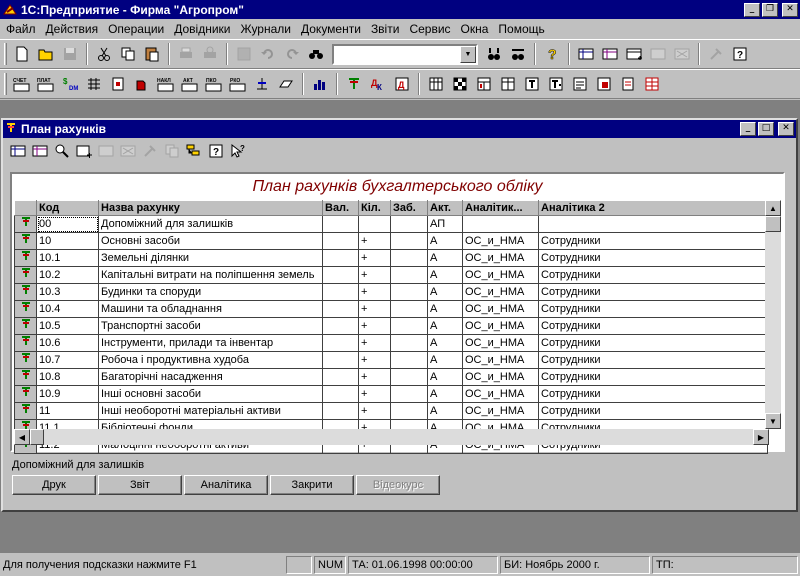 This screenshot has width=800, height=576. Describe the element at coordinates (402, 84) in the screenshot. I see `turnover-icon: Д` at that location.